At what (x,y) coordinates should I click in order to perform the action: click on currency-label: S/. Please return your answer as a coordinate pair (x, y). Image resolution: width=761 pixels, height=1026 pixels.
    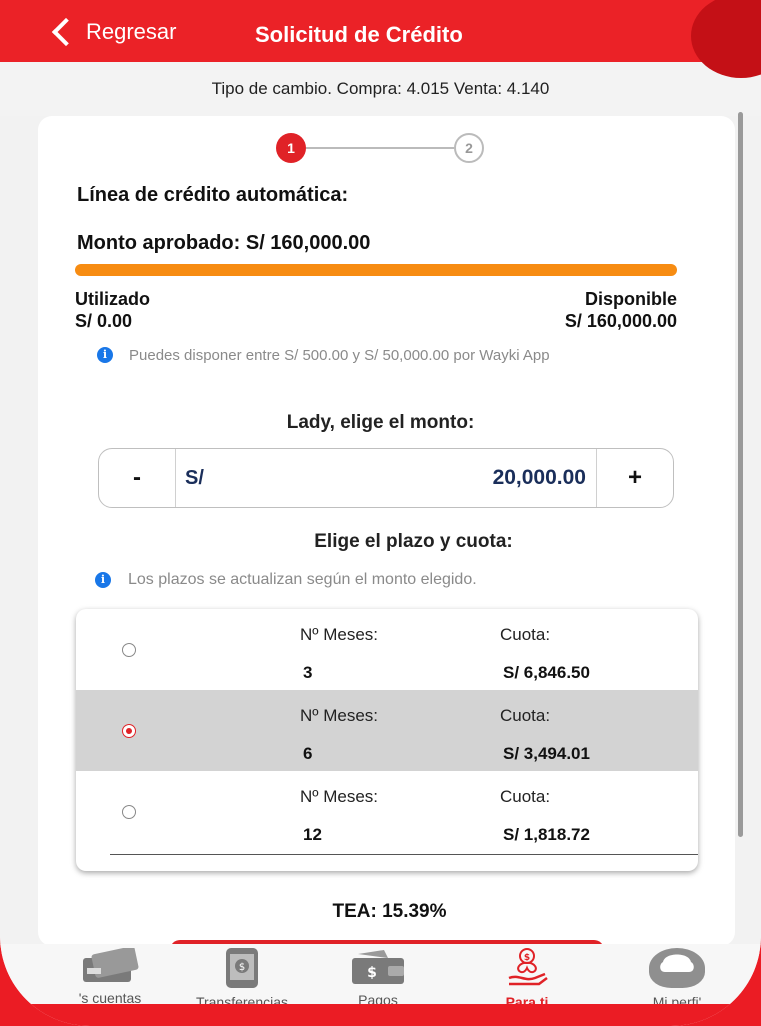
    Looking at the image, I should click on (194, 478).